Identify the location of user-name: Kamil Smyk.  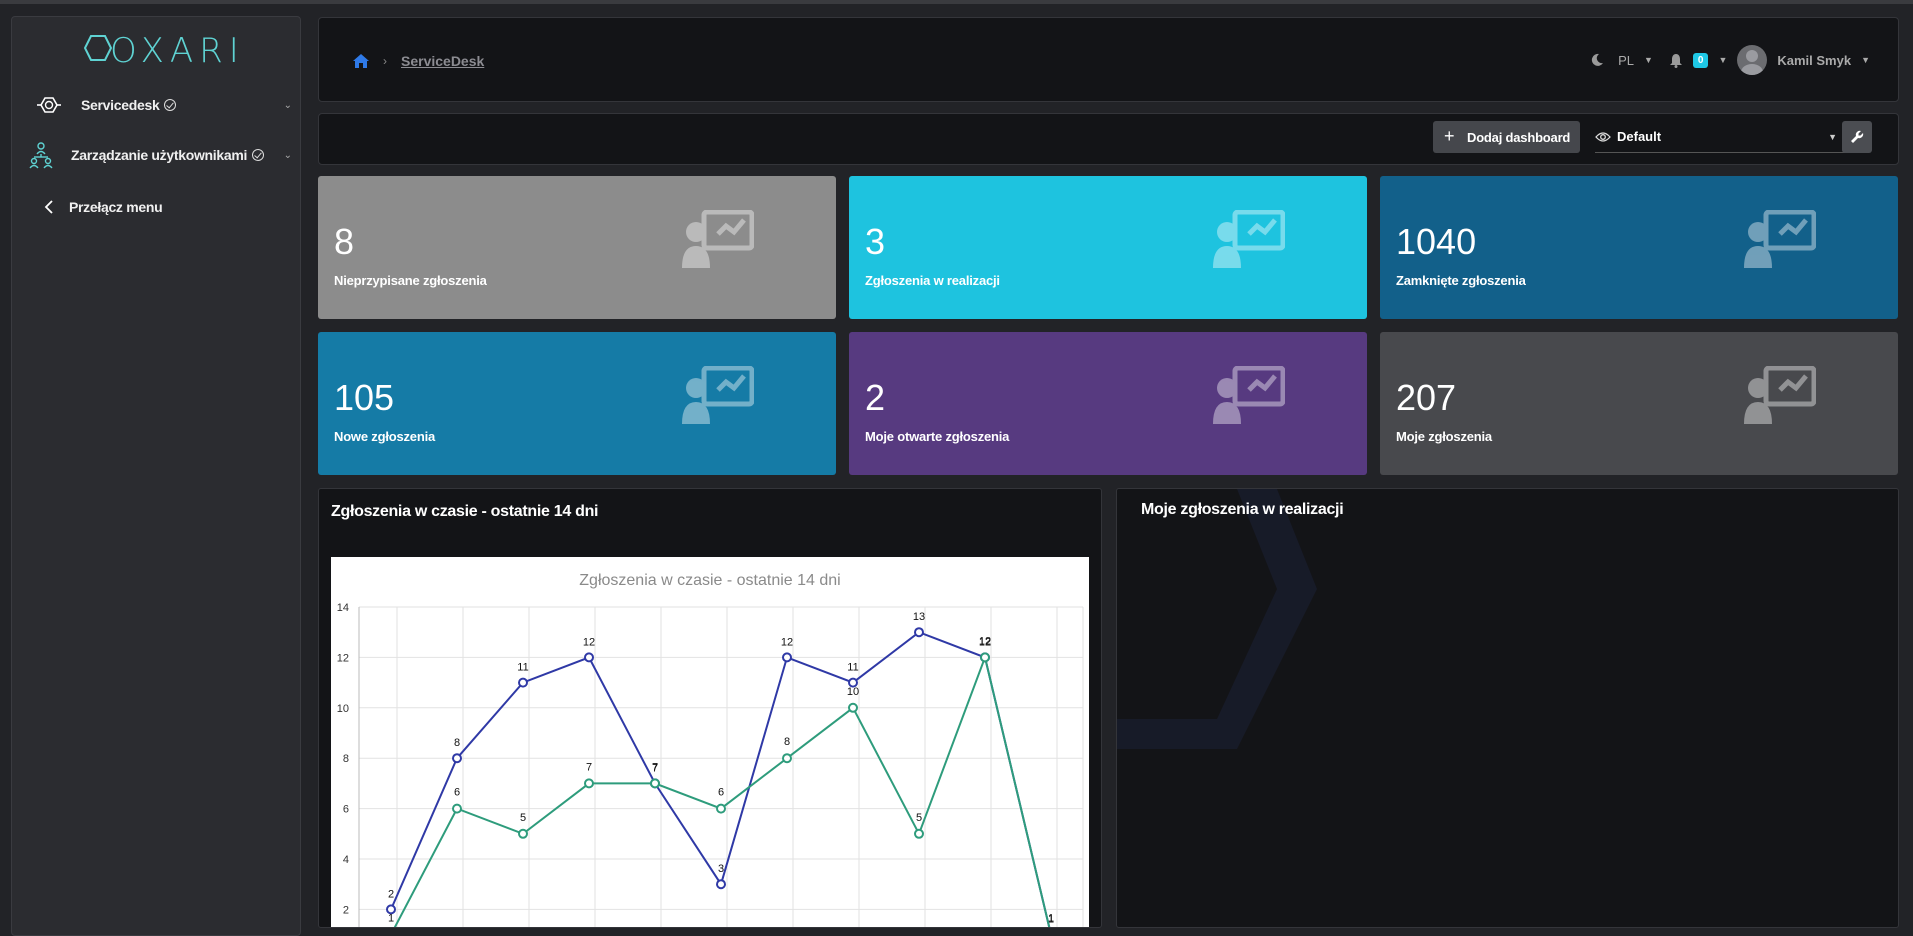
(1814, 60).